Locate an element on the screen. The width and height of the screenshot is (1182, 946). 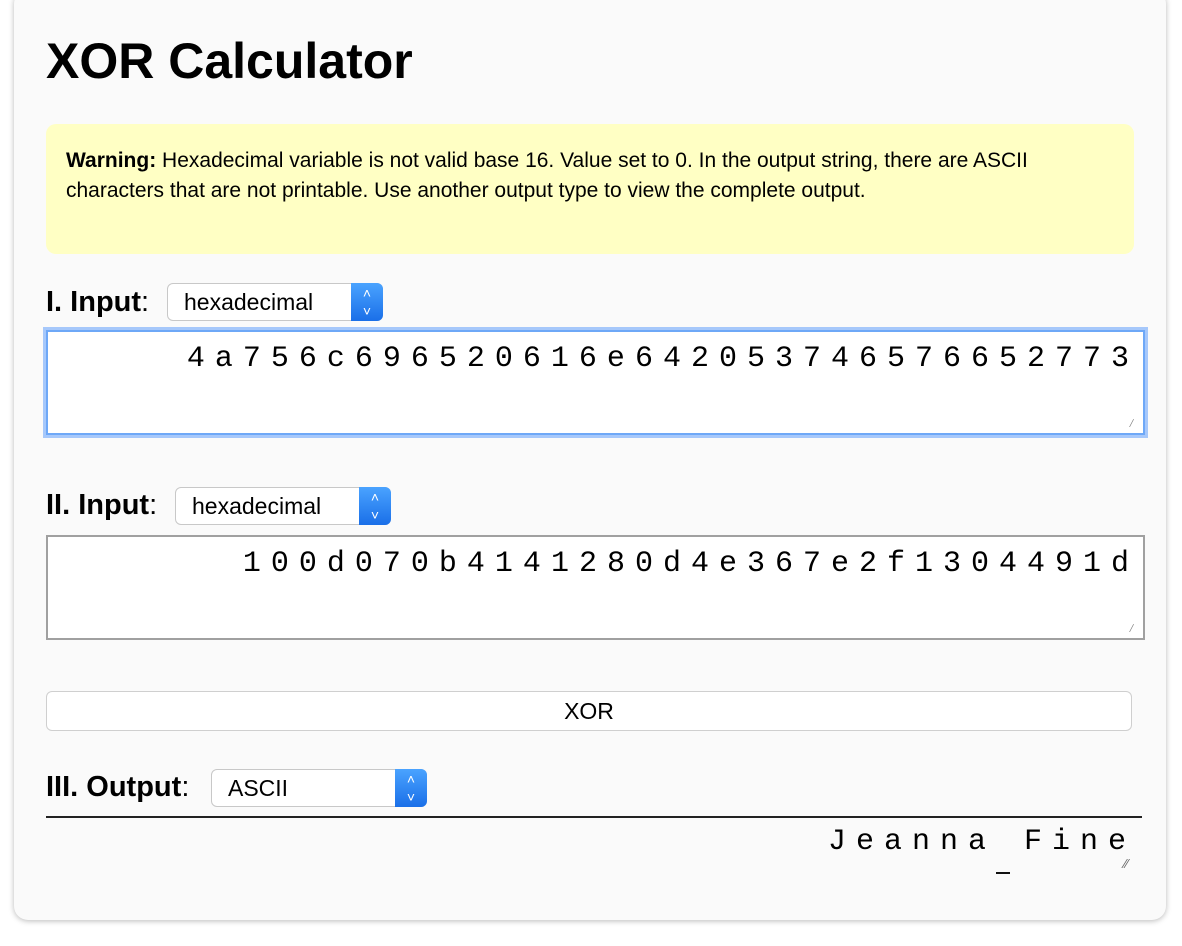
input-1-label: I. Input is located at coordinates (94, 302).